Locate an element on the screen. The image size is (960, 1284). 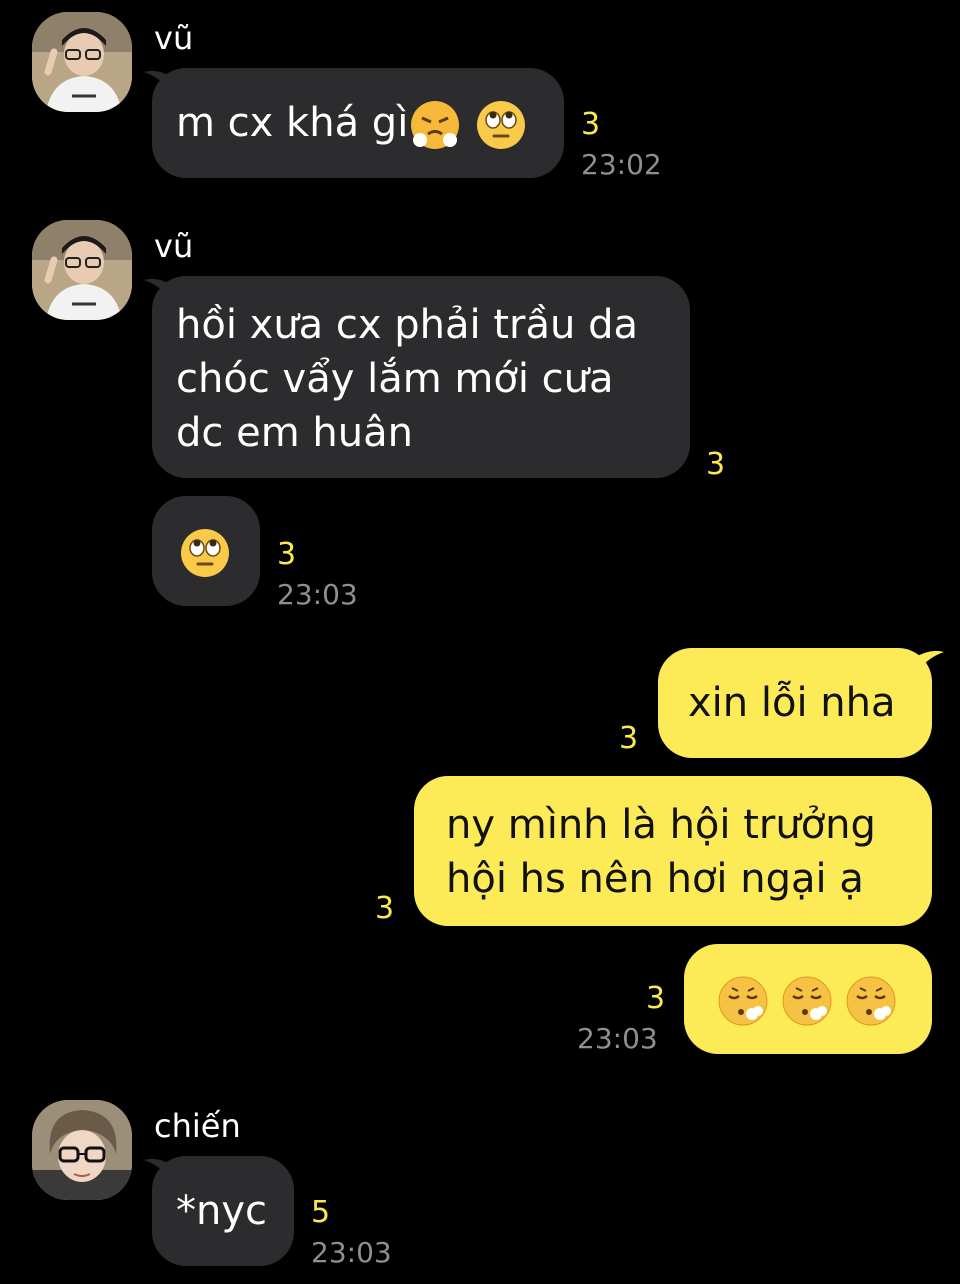
face-with-steam-icon is located at coordinates (435, 125).